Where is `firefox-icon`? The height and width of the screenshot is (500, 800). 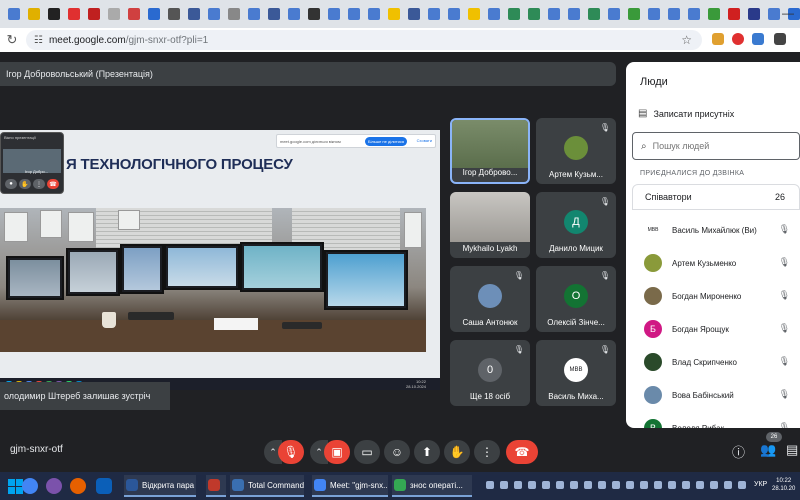 firefox-icon is located at coordinates (78, 486).